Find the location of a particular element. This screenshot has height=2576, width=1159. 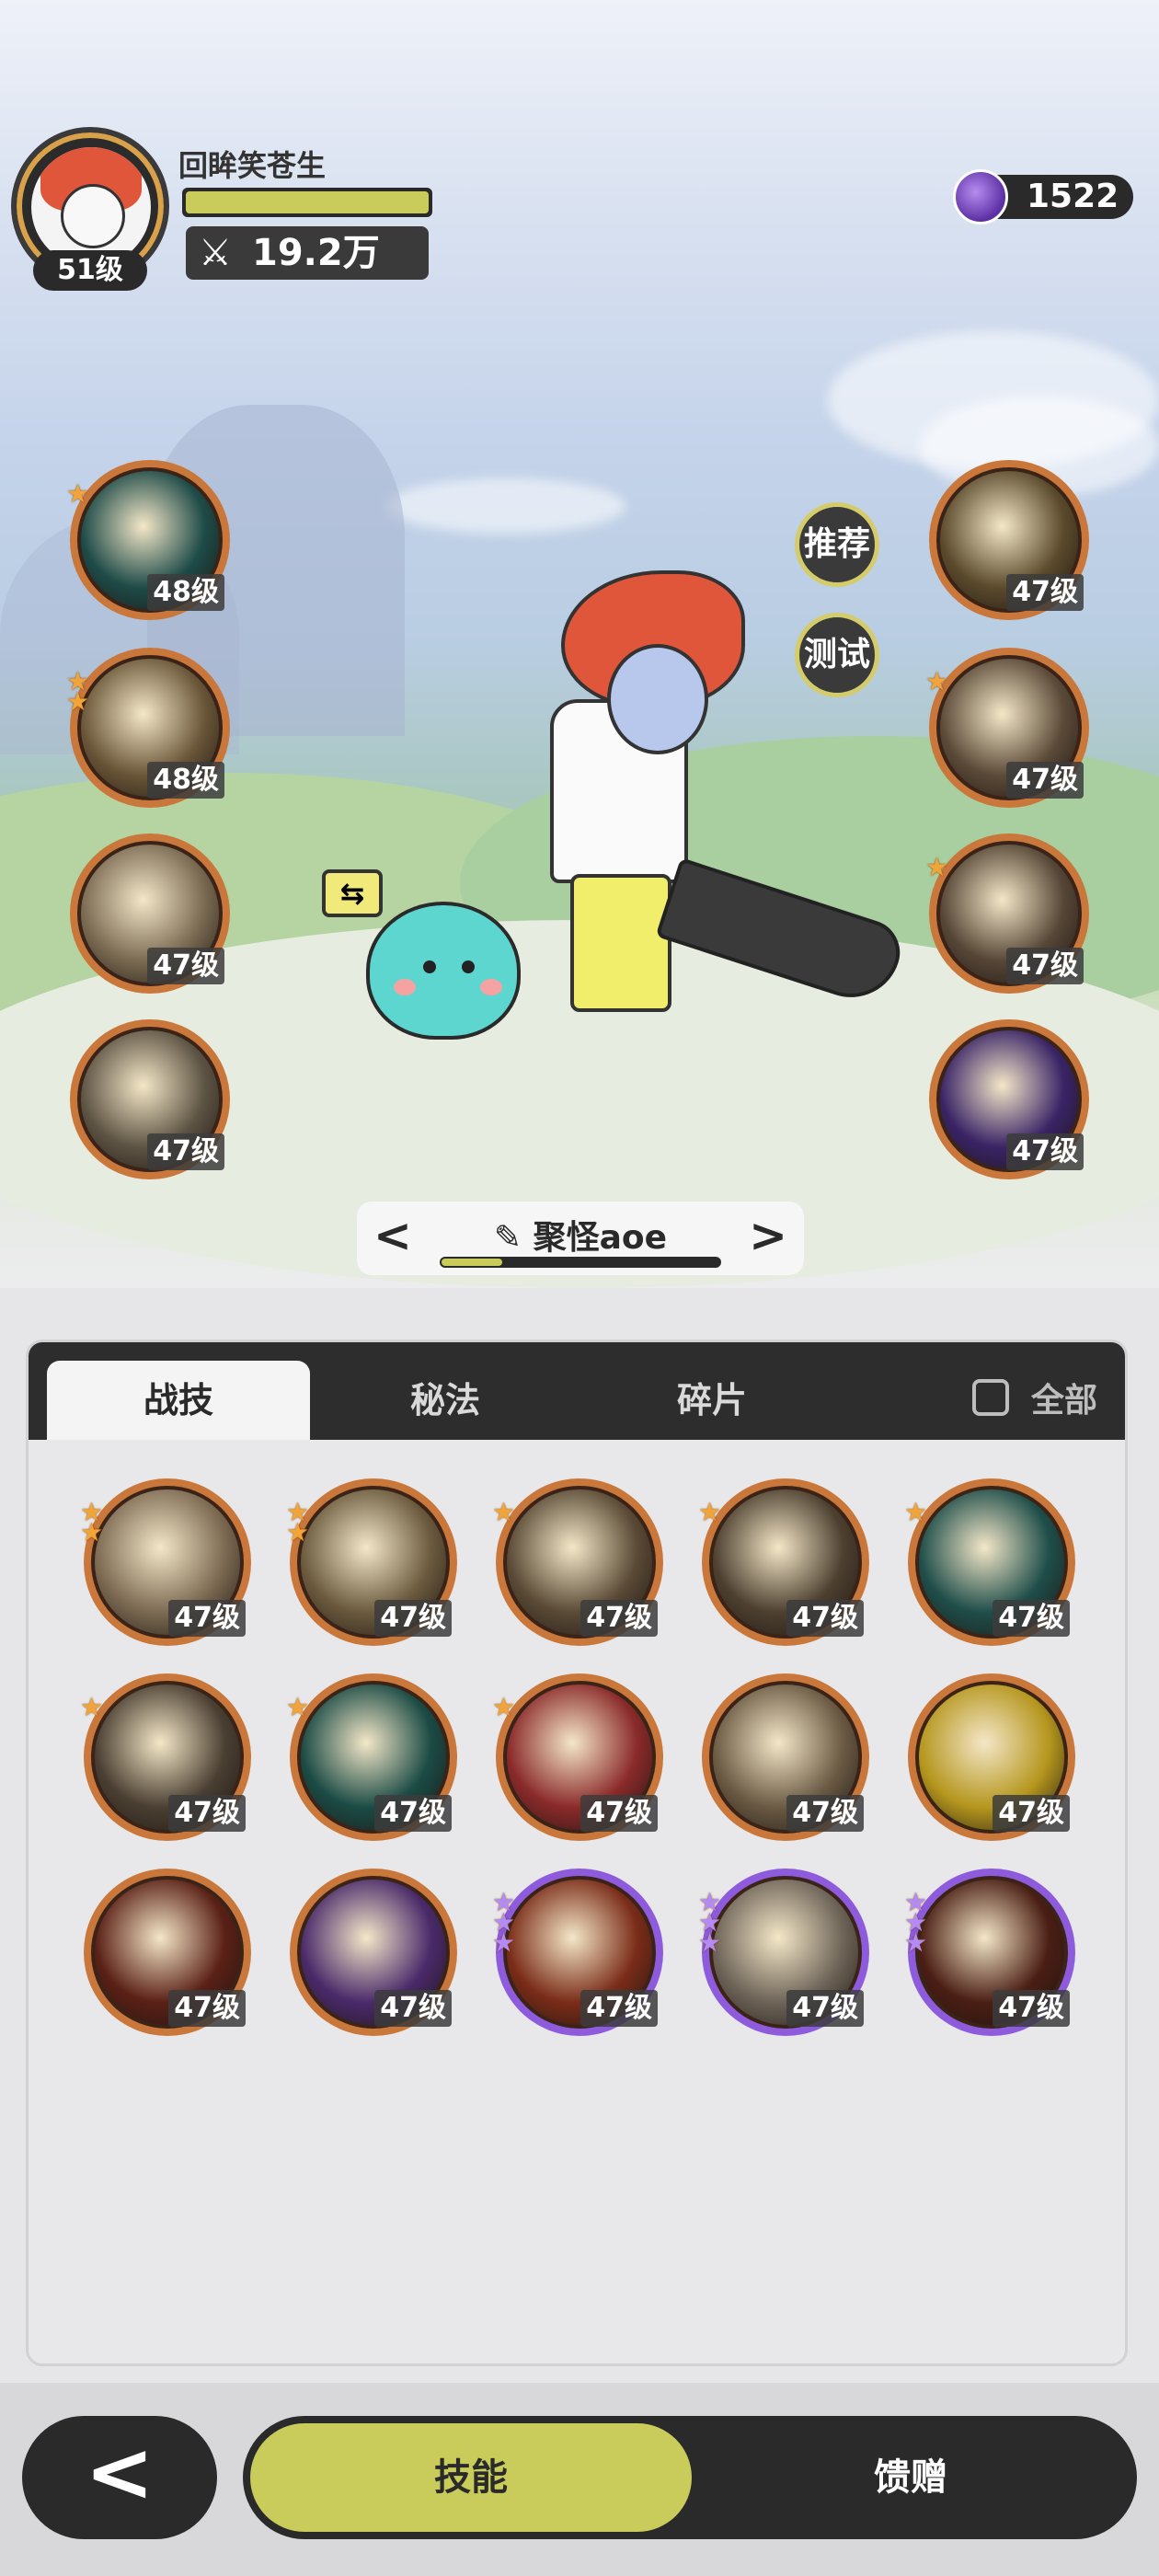

tab-fragments: 碎片 is located at coordinates (711, 1400).